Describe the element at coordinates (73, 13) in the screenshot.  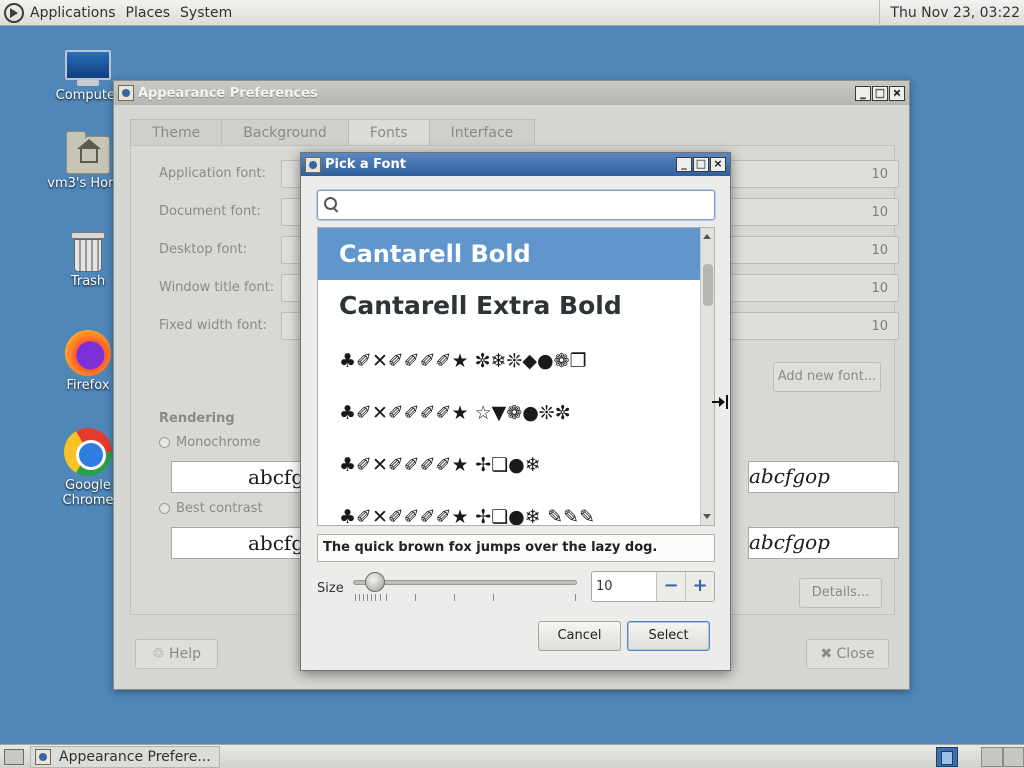
I see `applications-menu: Applications` at that location.